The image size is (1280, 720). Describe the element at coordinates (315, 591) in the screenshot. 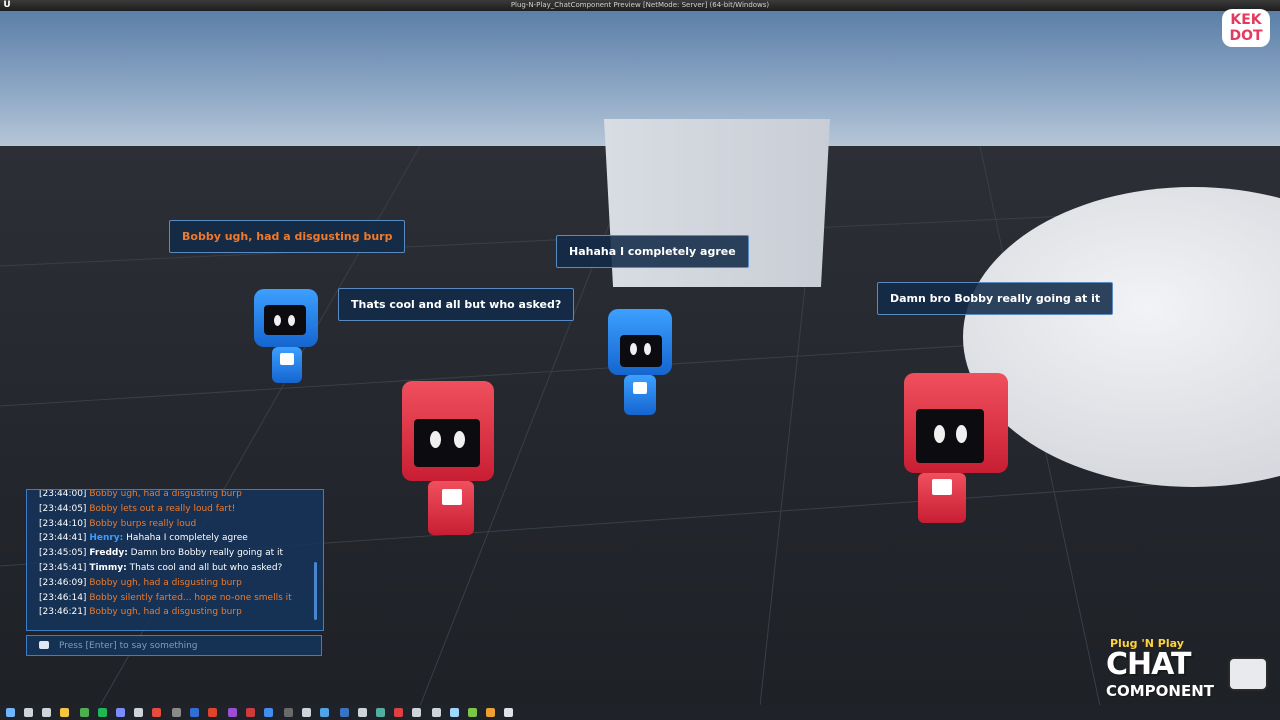

I see `chat-scrollbar` at that location.